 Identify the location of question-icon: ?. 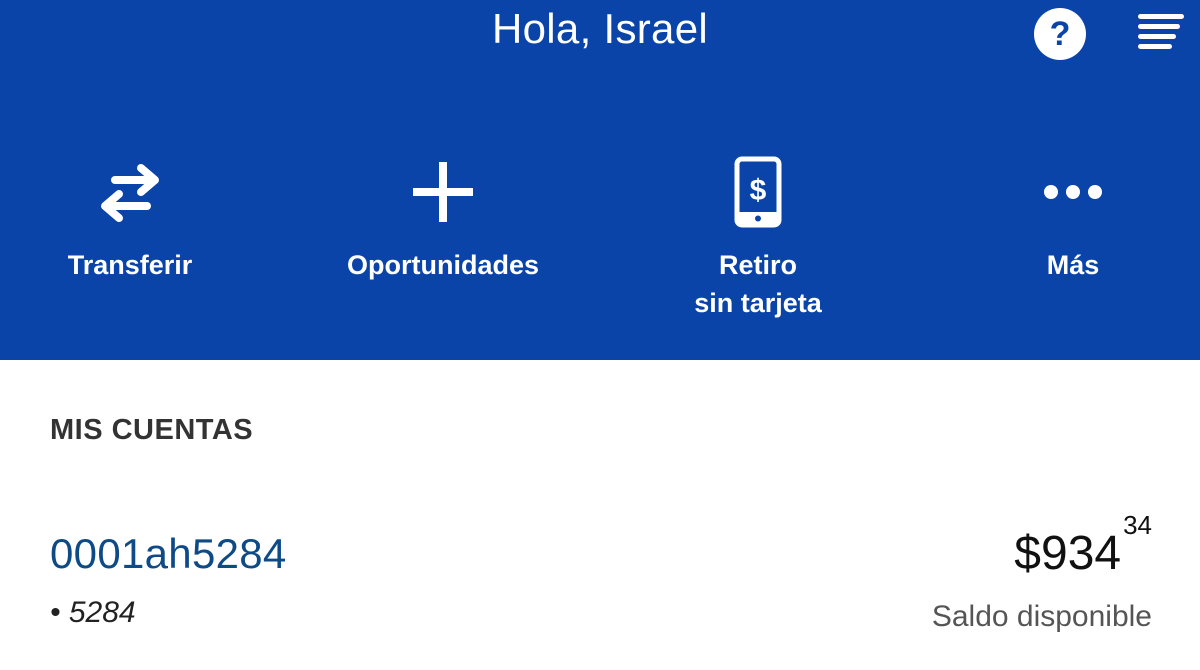
(1060, 34).